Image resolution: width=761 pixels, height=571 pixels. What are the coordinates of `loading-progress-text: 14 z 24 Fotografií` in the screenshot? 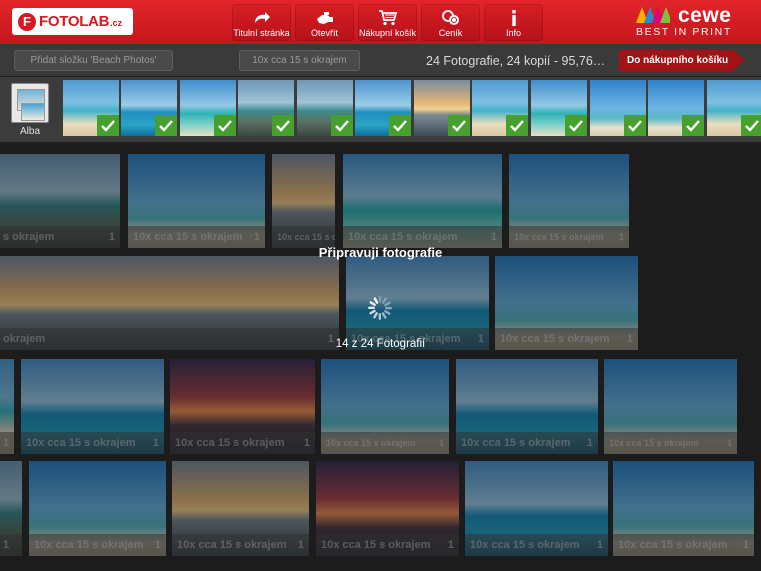 It's located at (380, 344).